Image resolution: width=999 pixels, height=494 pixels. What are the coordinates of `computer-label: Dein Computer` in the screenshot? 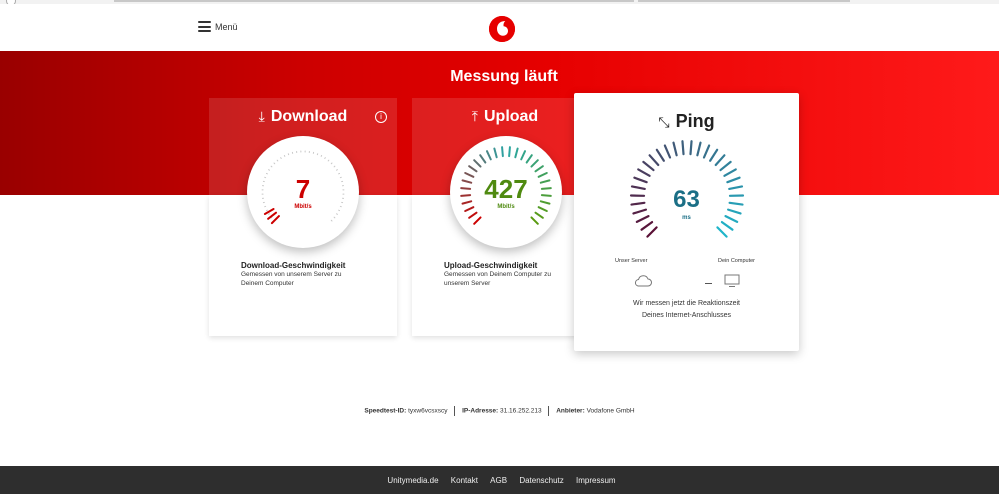 It's located at (736, 261).